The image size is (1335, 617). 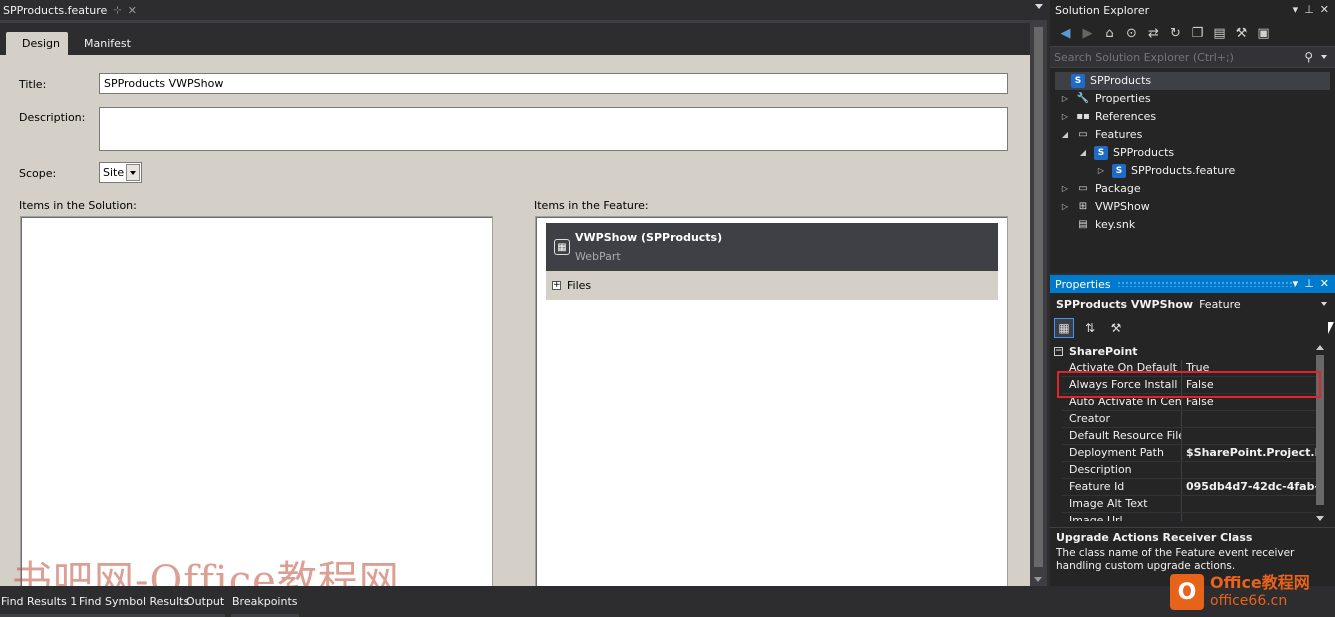 I want to click on tab-output: Output, so click(x=205, y=606).